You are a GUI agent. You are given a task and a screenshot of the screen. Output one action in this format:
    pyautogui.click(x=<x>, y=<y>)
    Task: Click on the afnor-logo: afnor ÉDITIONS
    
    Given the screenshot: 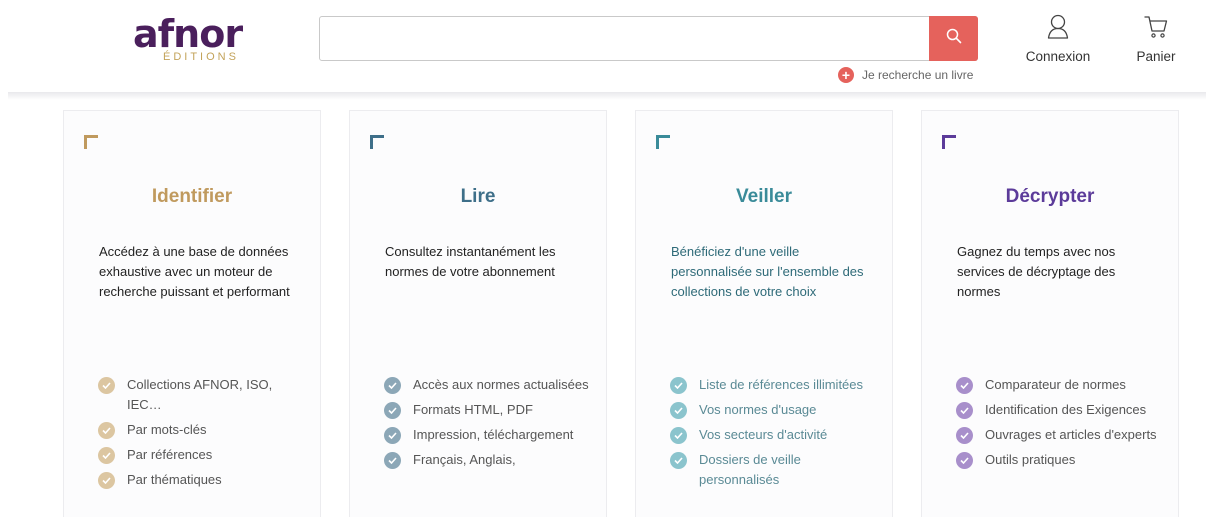 What is the action you would take?
    pyautogui.click(x=193, y=39)
    